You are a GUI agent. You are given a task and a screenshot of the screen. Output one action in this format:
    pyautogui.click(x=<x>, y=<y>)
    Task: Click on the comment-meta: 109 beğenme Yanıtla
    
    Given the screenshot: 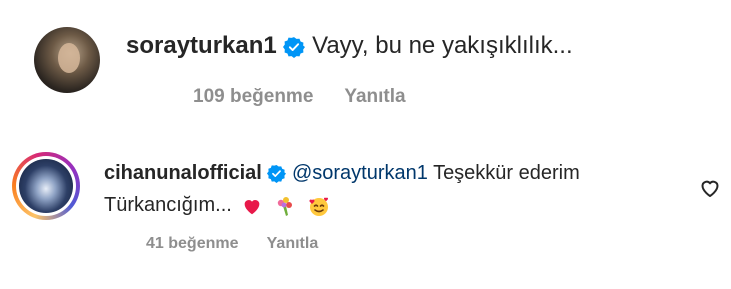 What is the action you would take?
    pyautogui.click(x=299, y=97)
    